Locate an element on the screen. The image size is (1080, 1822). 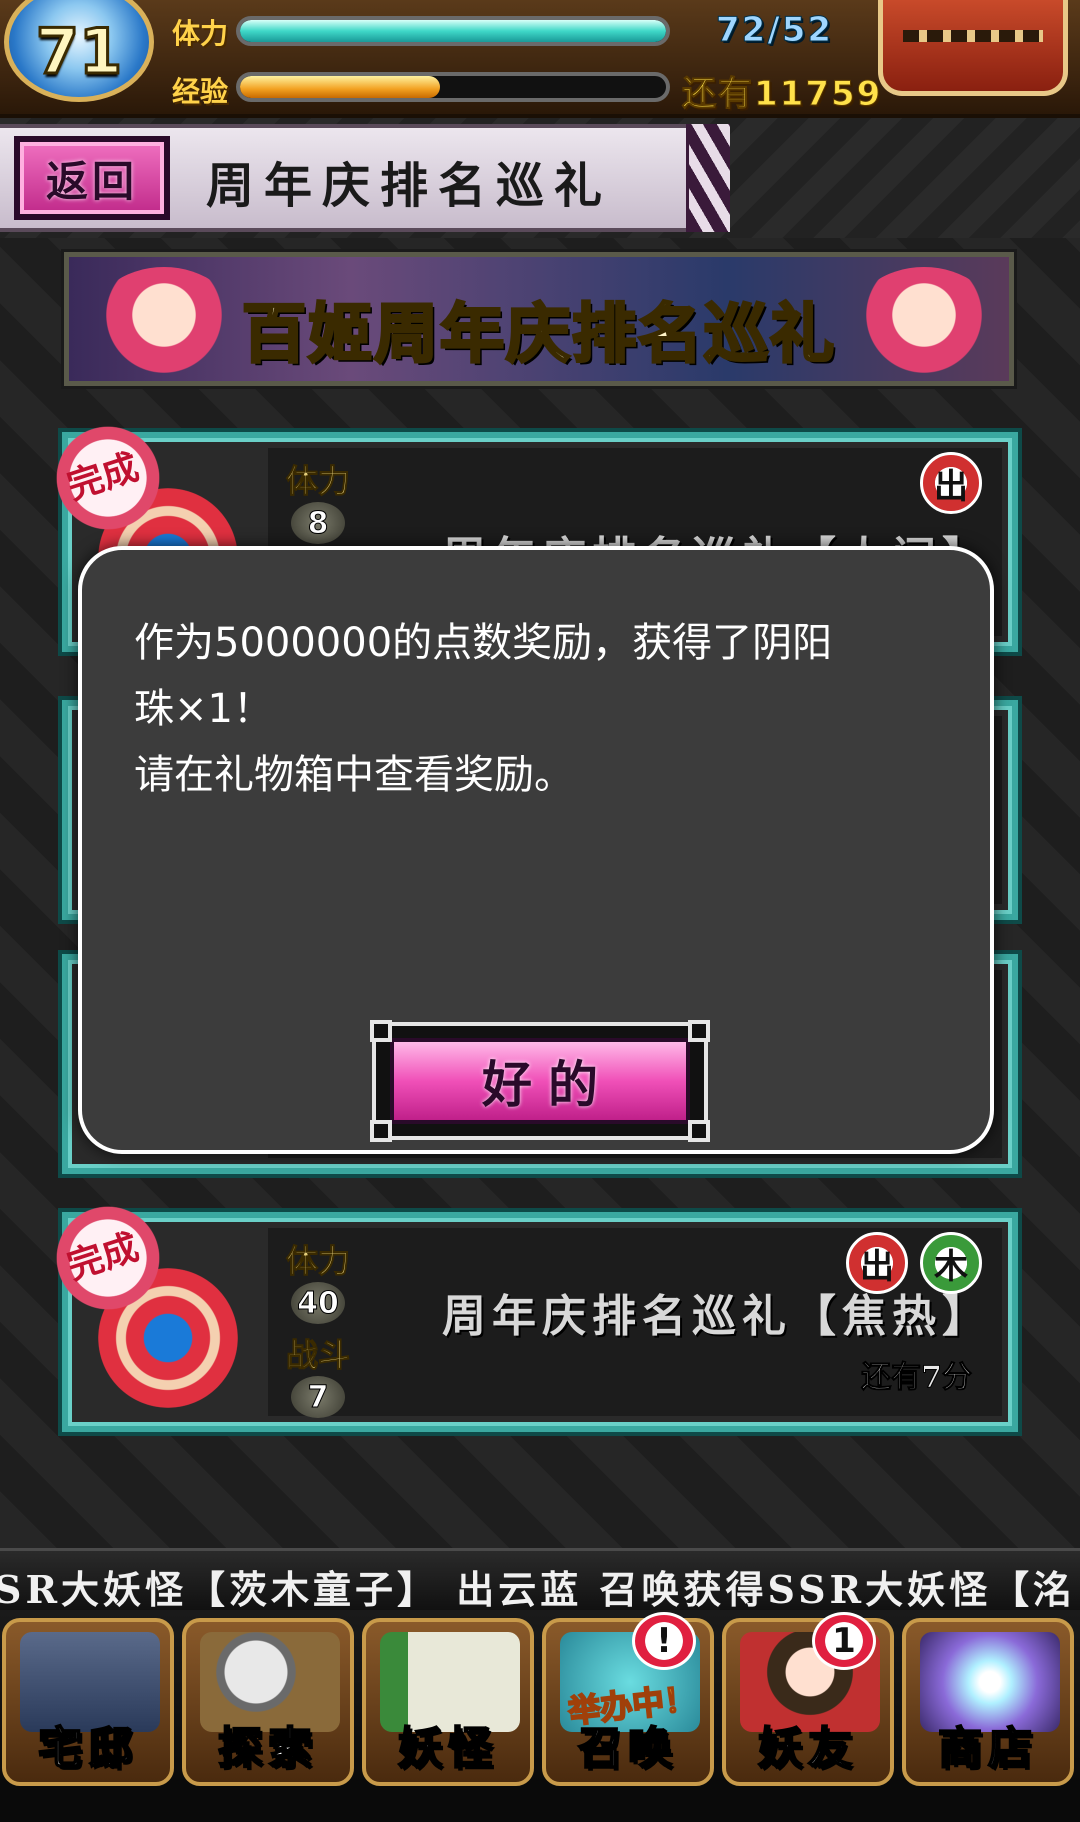
stamina-cost-value: 40 is located at coordinates (318, 1303).